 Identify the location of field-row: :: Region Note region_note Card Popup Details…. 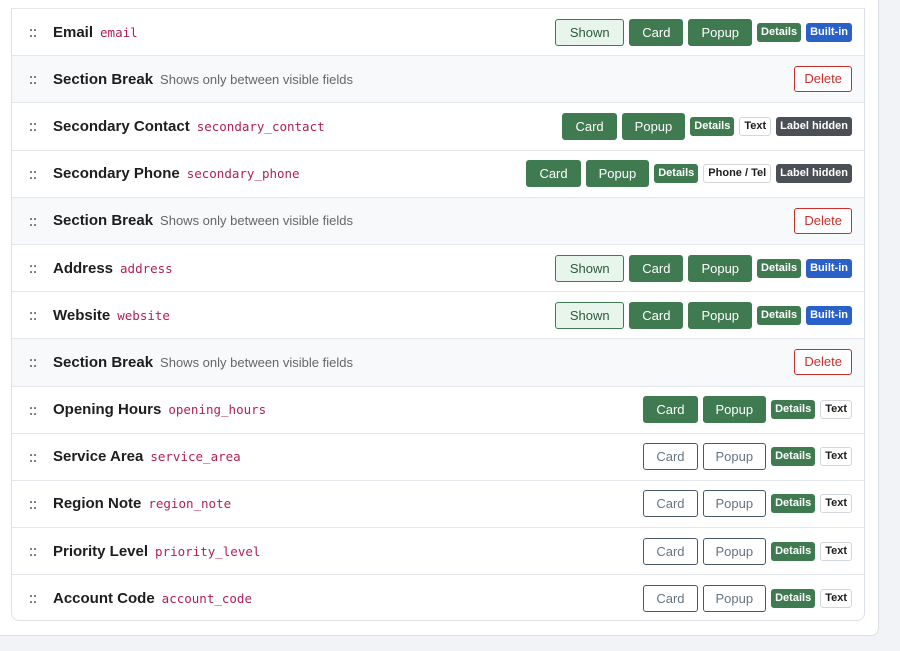
(438, 503).